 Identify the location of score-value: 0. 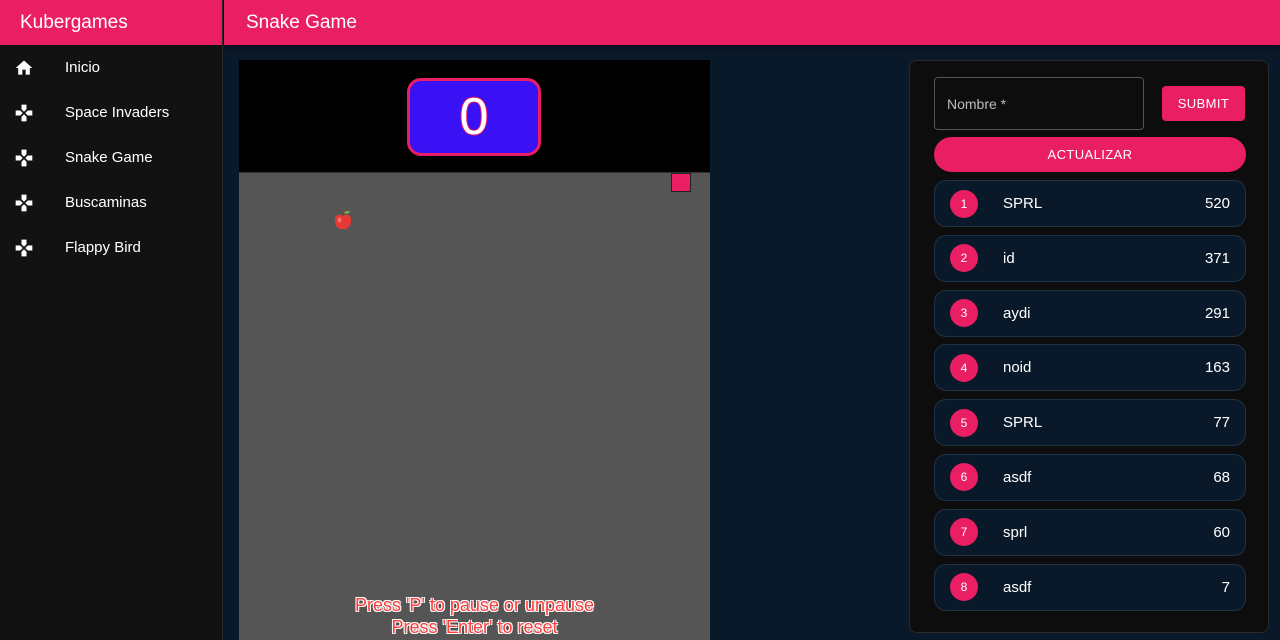
(474, 117).